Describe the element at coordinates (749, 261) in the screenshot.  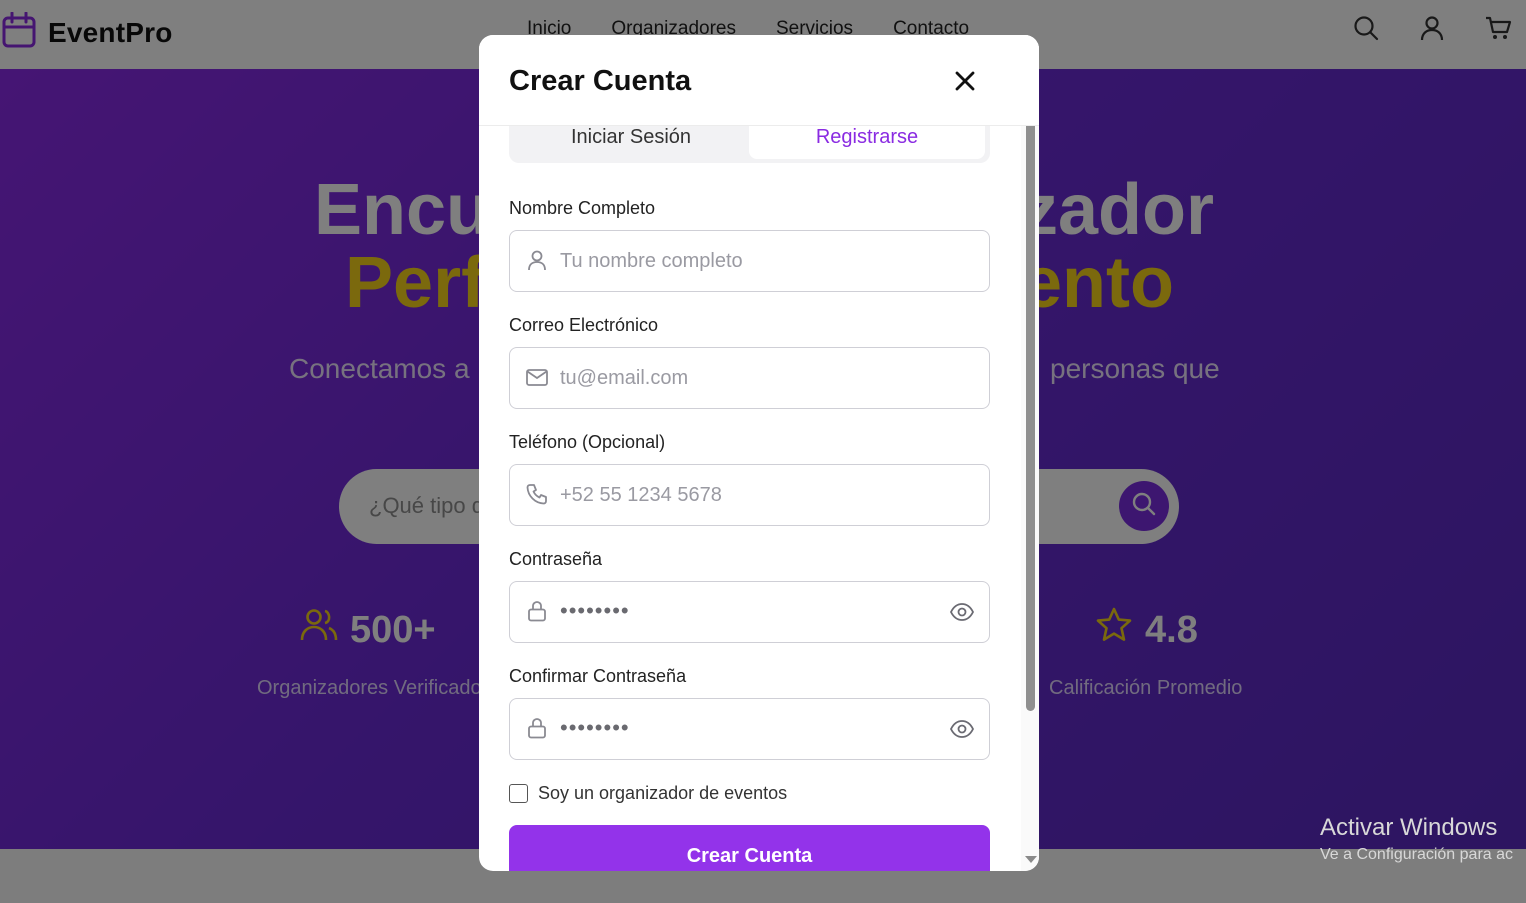
I see `name-field: Tu nombre completo` at that location.